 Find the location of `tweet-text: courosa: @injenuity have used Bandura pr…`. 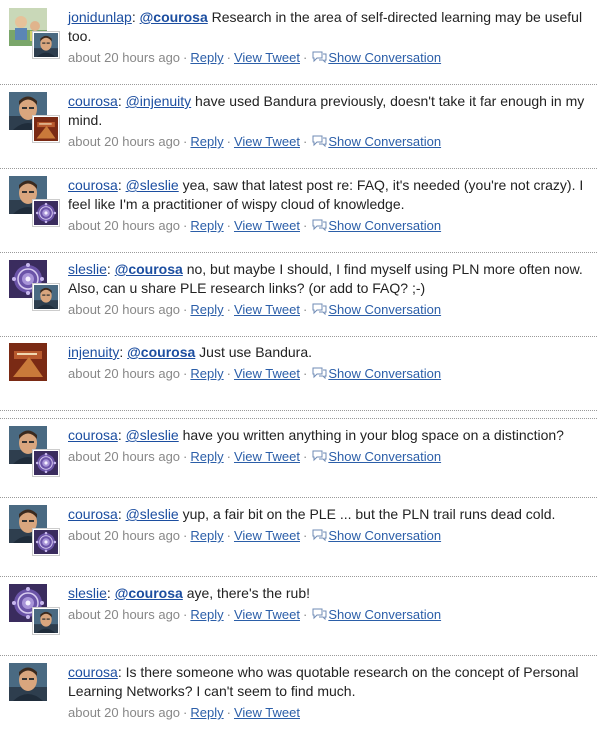

tweet-text: courosa: @injenuity have used Bandura pr… is located at coordinates (327, 111).